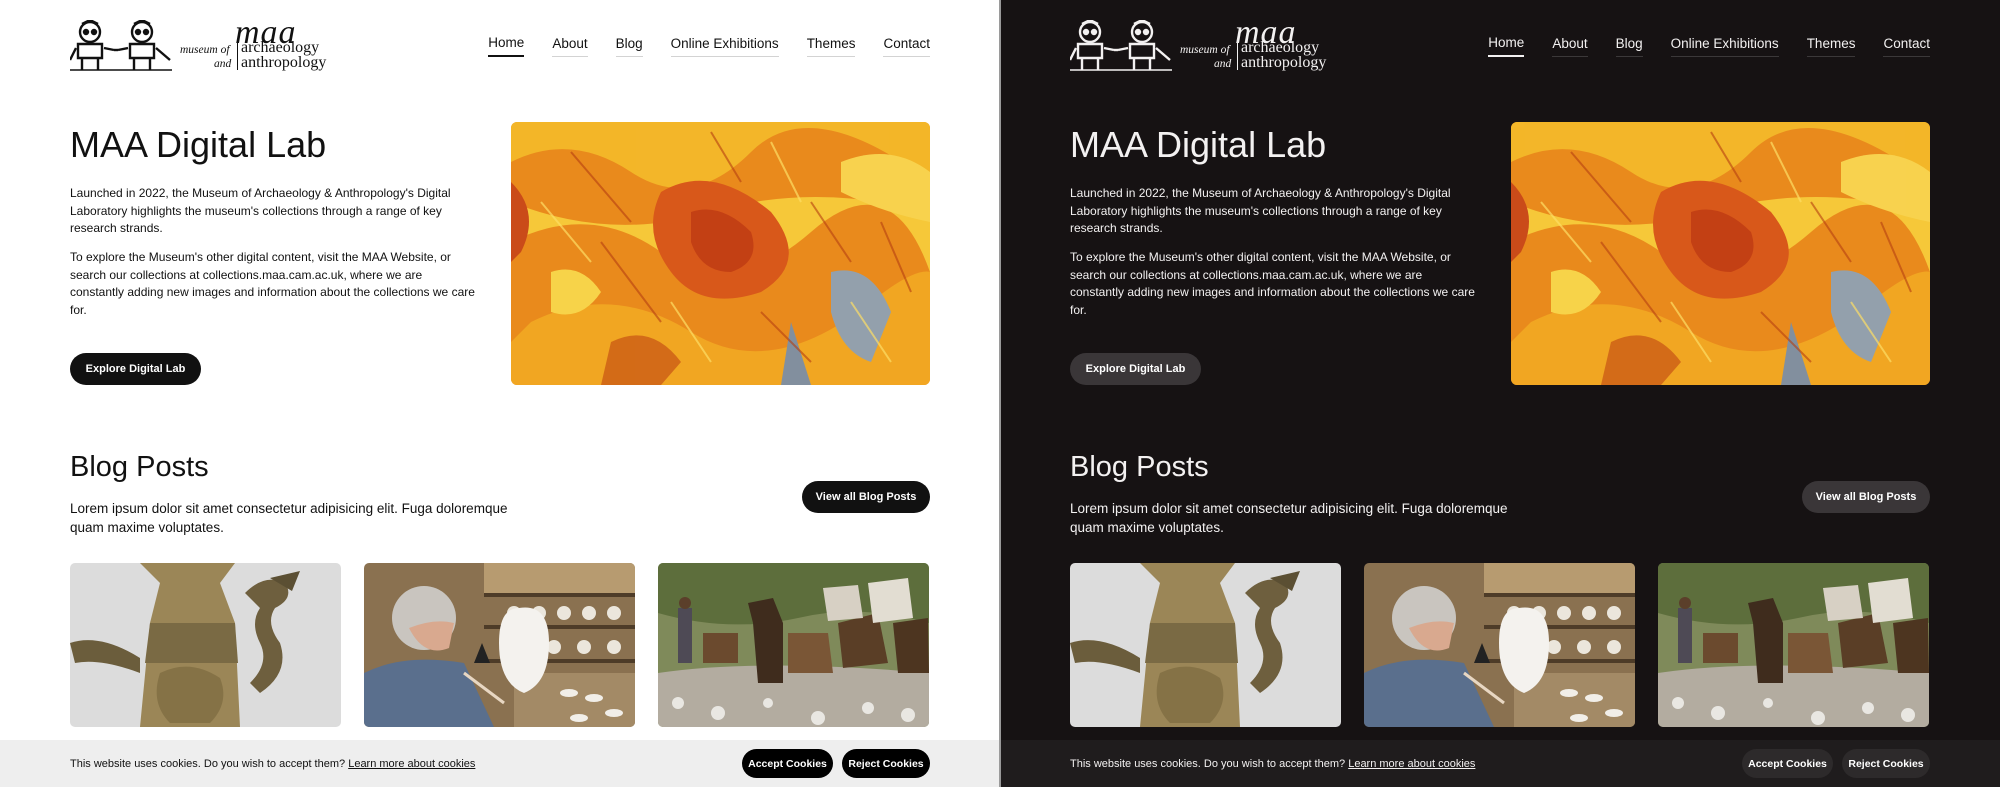  What do you see at coordinates (1000, 393) in the screenshot?
I see `panel-divider` at bounding box center [1000, 393].